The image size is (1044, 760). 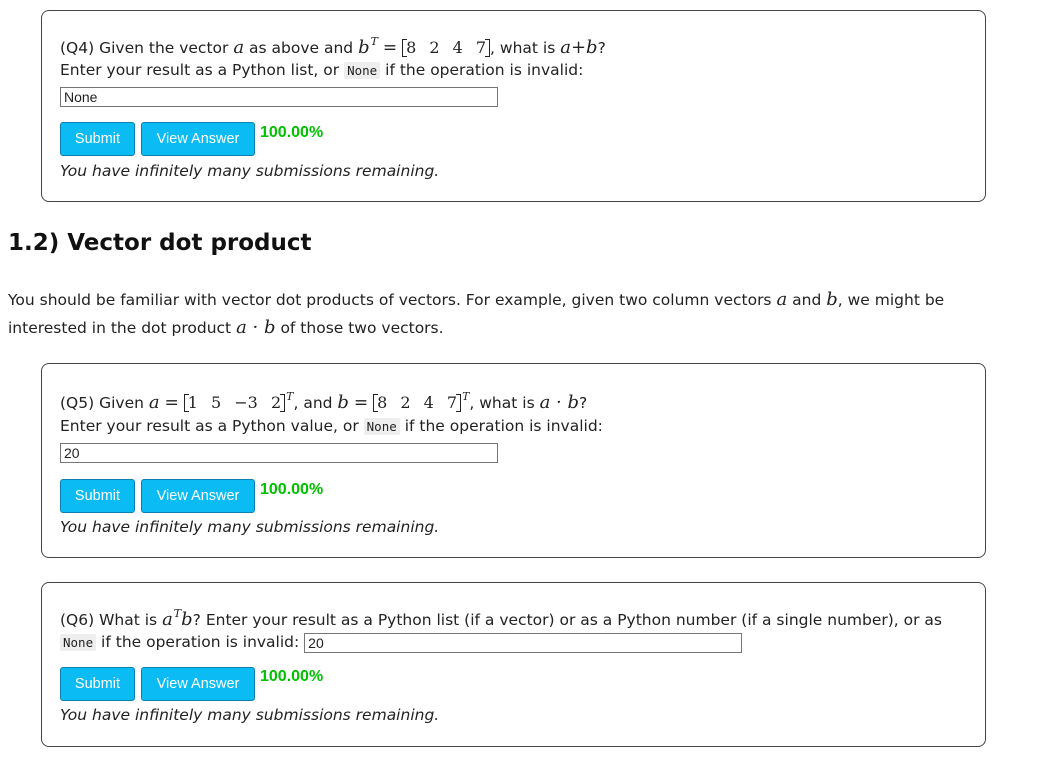 I want to click on q4-equals: =, so click(x=390, y=48).